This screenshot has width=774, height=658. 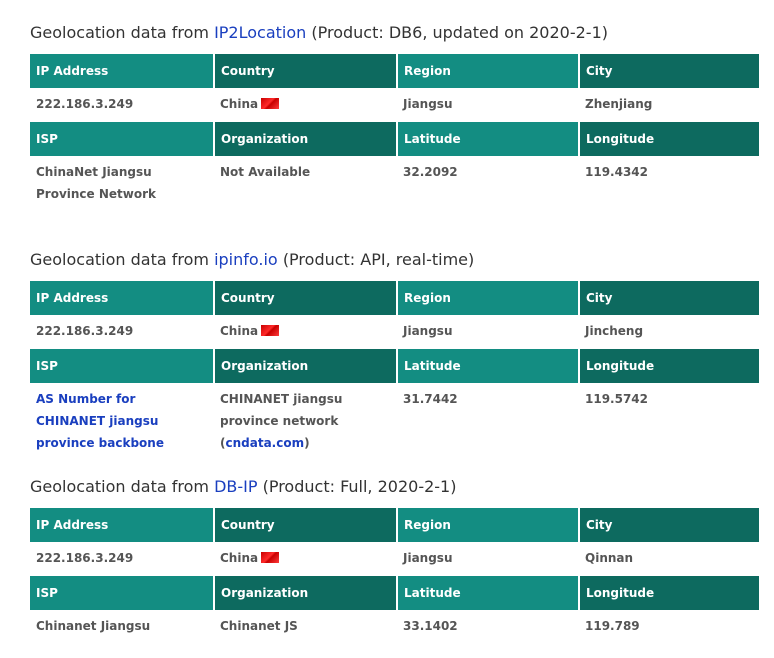 I want to click on isp-value: ChinaNet Jiangsu Province Network, so click(x=96, y=183).